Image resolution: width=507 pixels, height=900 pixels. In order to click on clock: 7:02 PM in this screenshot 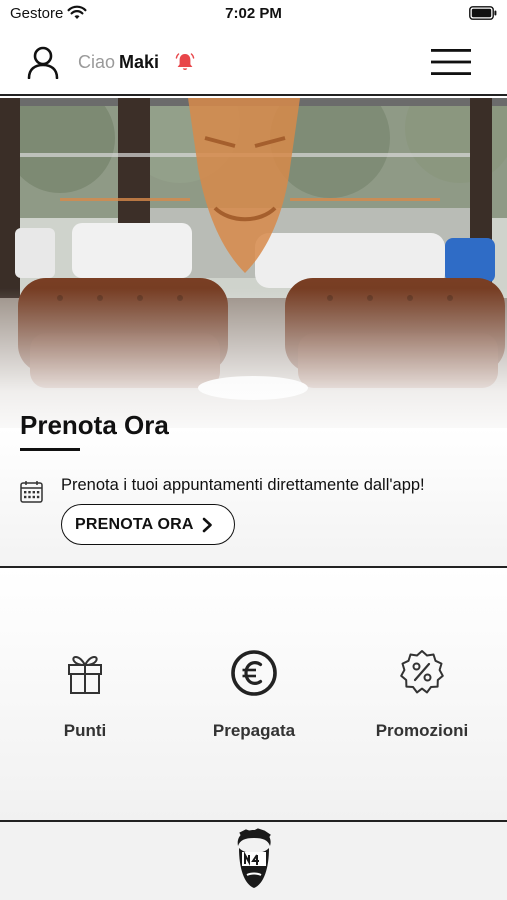, I will do `click(253, 13)`.